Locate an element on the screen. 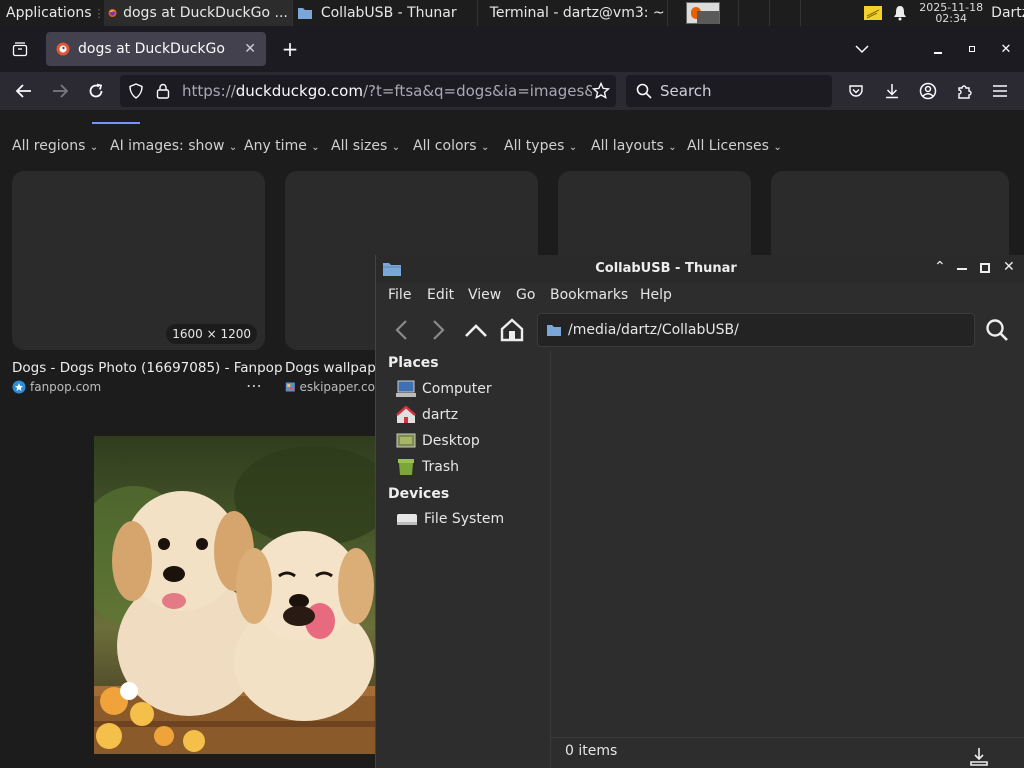 The image size is (1024, 768). filter-colors: All colors ⌄ is located at coordinates (451, 146).